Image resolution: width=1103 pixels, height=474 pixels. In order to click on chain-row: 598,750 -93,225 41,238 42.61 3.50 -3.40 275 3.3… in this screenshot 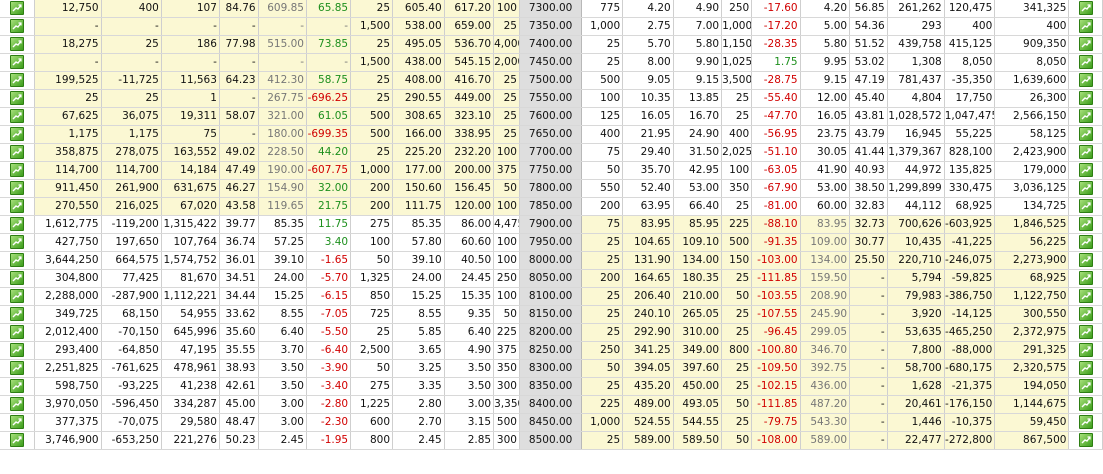, I will do `click(551, 386)`.